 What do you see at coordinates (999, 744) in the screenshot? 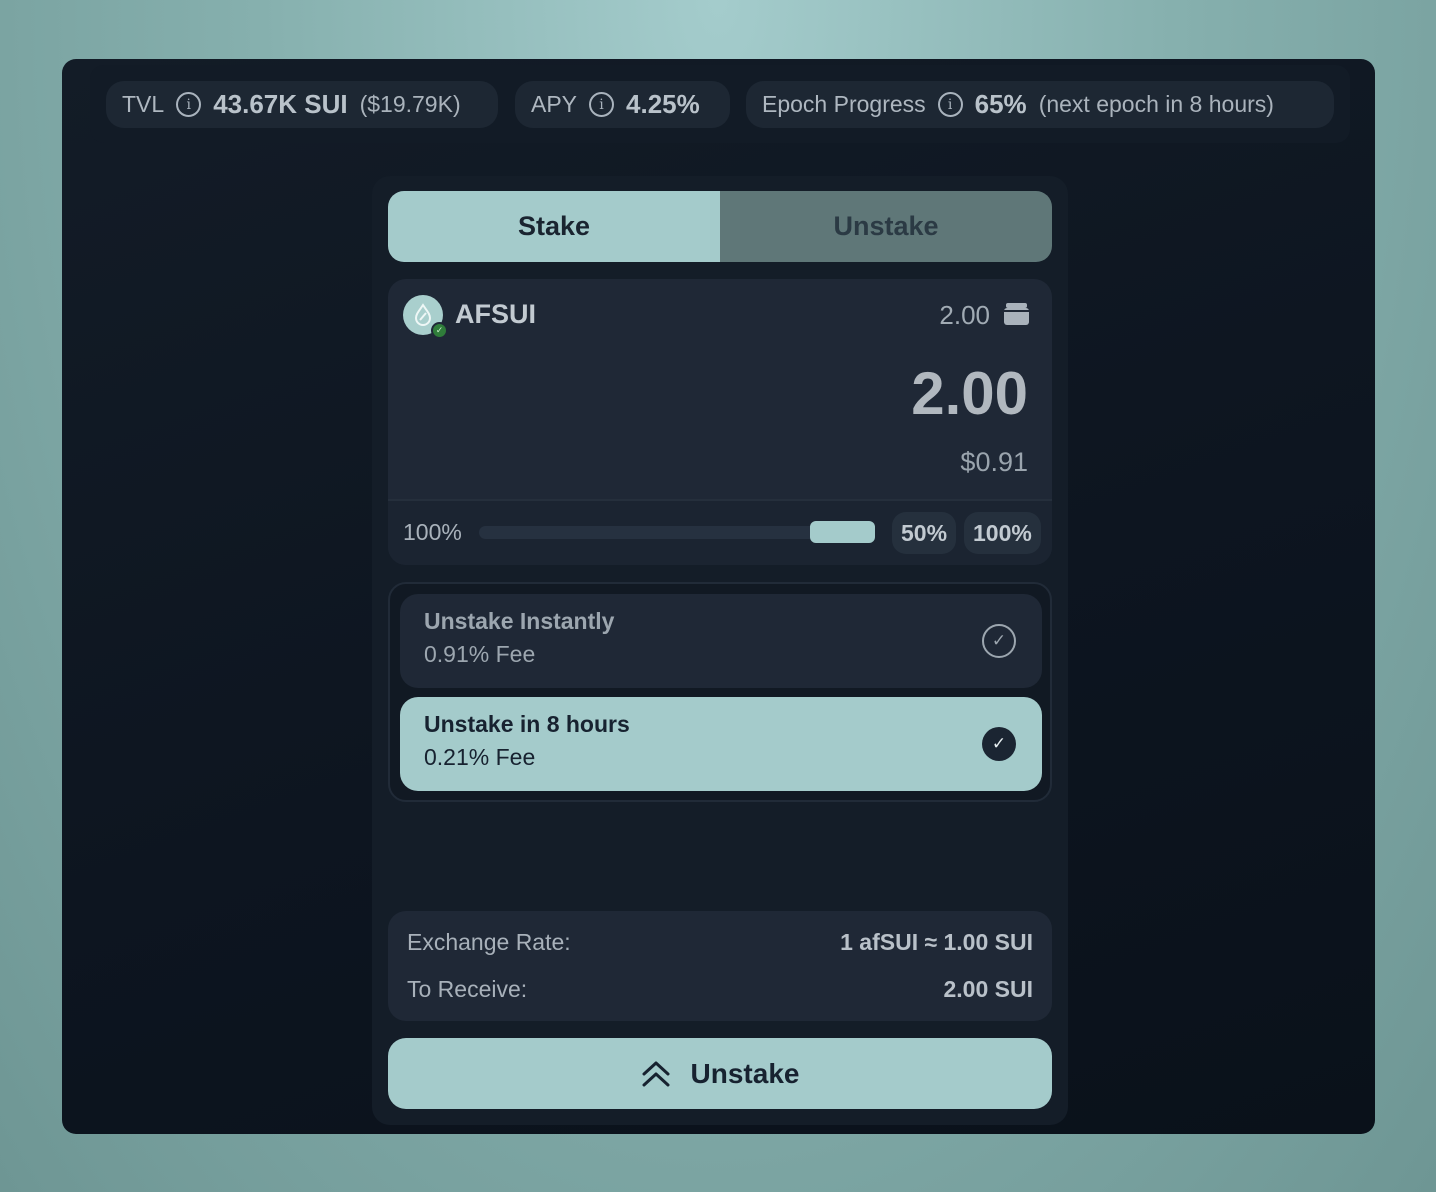
I see `check-circle-filled-icon: ✓` at bounding box center [999, 744].